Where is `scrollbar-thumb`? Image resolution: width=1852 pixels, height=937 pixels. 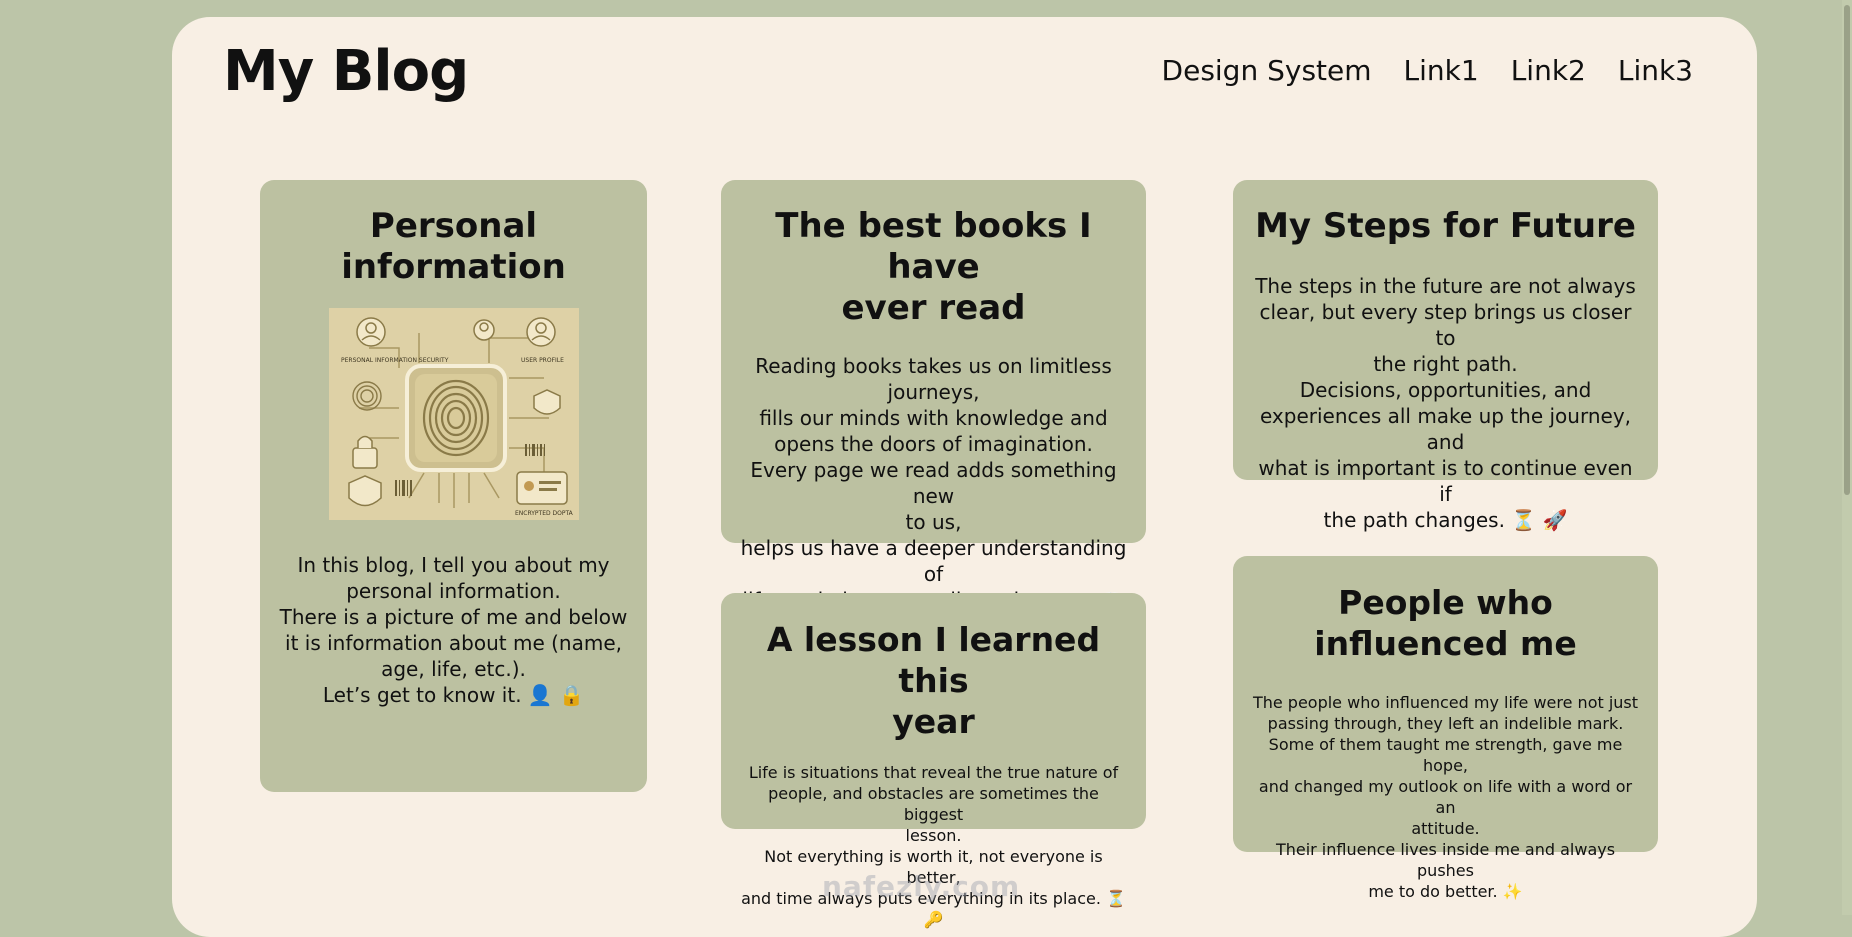 scrollbar-thumb is located at coordinates (1847, 250).